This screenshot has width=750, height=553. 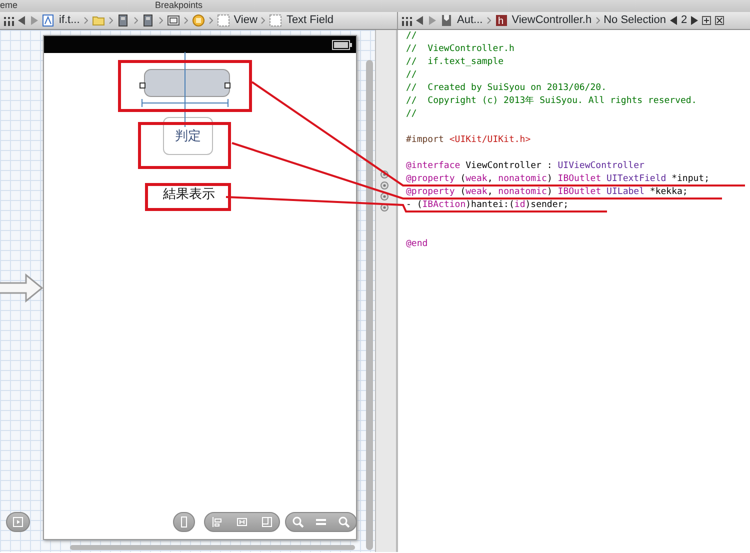 I want to click on code-line: @interface ViewController : UIViewController, so click(x=525, y=166).